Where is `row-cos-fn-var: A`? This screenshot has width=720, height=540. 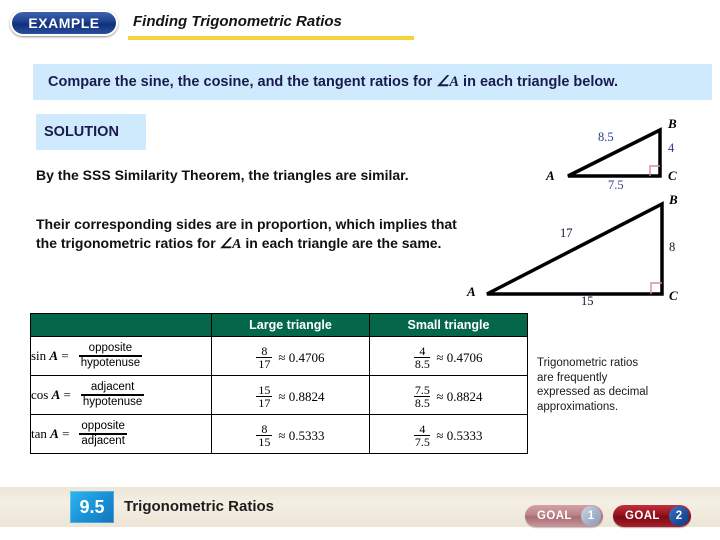
row-cos-fn-var: A is located at coordinates (56, 394).